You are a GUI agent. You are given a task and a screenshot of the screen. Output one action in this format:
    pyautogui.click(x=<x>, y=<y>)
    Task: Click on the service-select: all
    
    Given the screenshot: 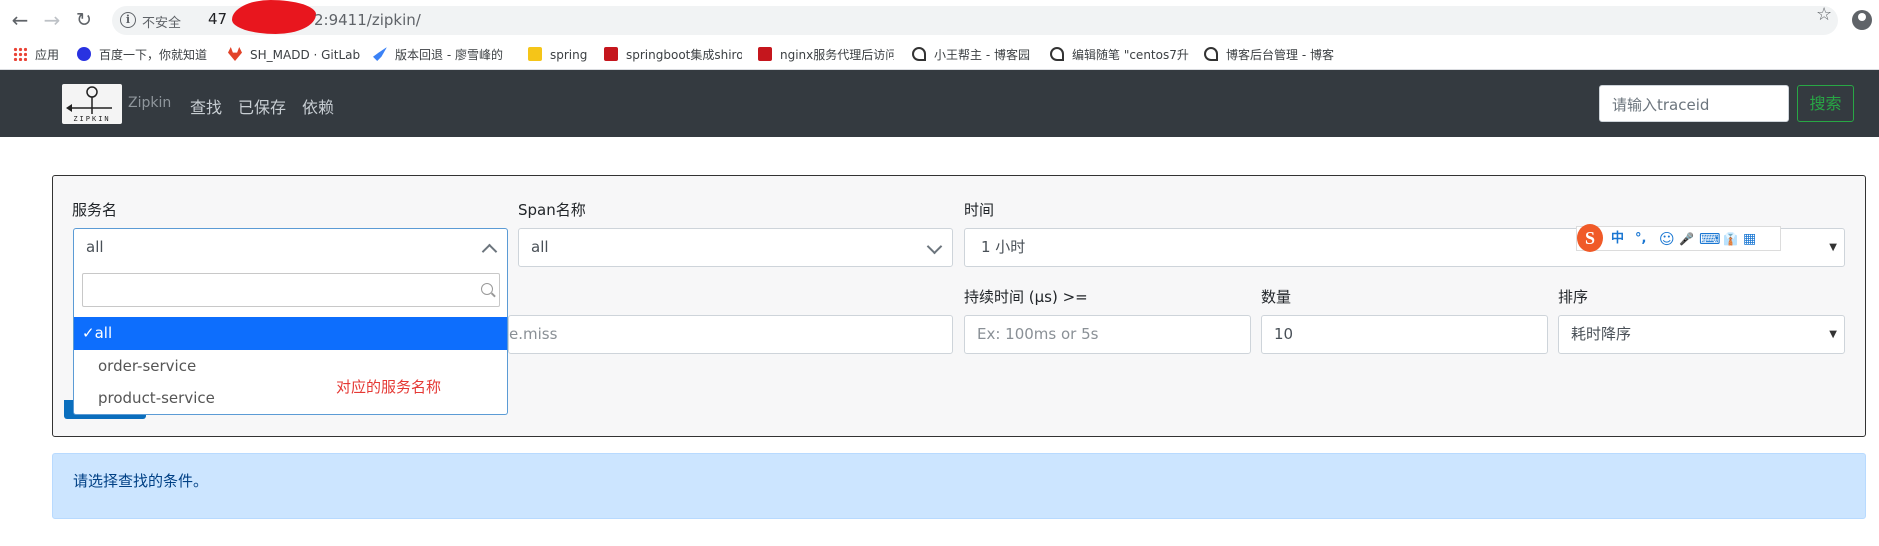 What is the action you would take?
    pyautogui.click(x=290, y=247)
    